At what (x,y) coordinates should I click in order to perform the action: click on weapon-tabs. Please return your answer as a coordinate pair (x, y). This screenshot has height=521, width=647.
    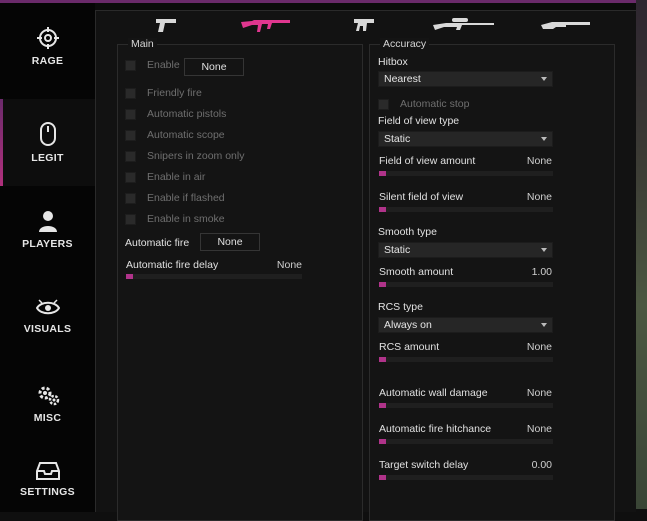
    Looking at the image, I should click on (366, 25).